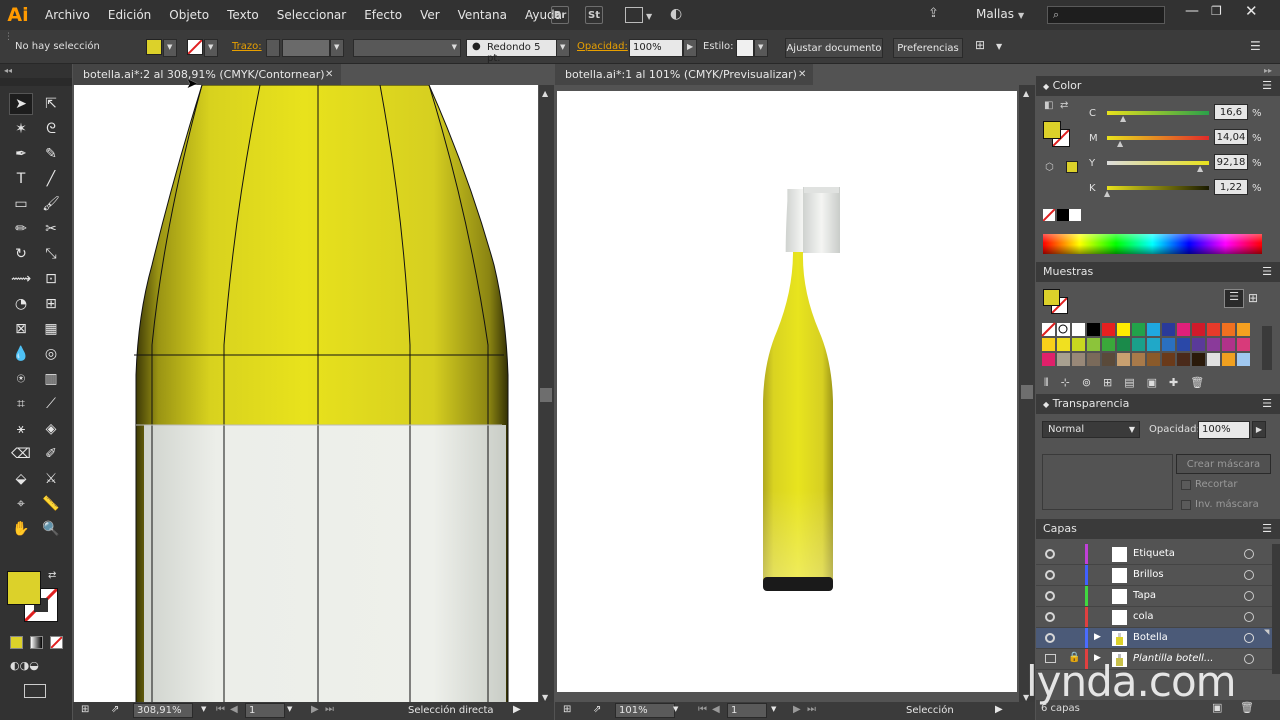 The image size is (1280, 720). What do you see at coordinates (51, 179) in the screenshot?
I see `line-tool-icon: ╱` at bounding box center [51, 179].